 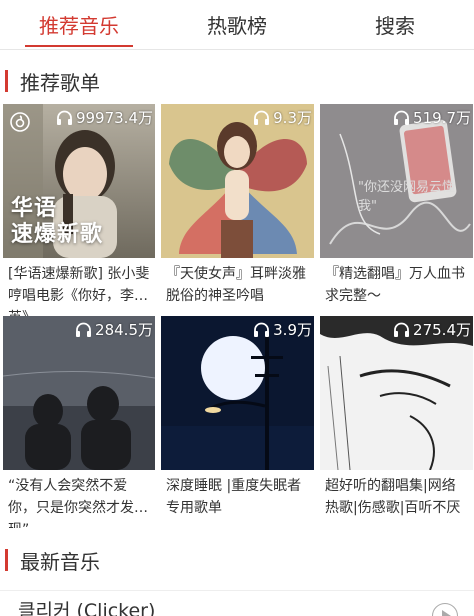 I want to click on playlist-cover: 275.4万, so click(x=396, y=393).